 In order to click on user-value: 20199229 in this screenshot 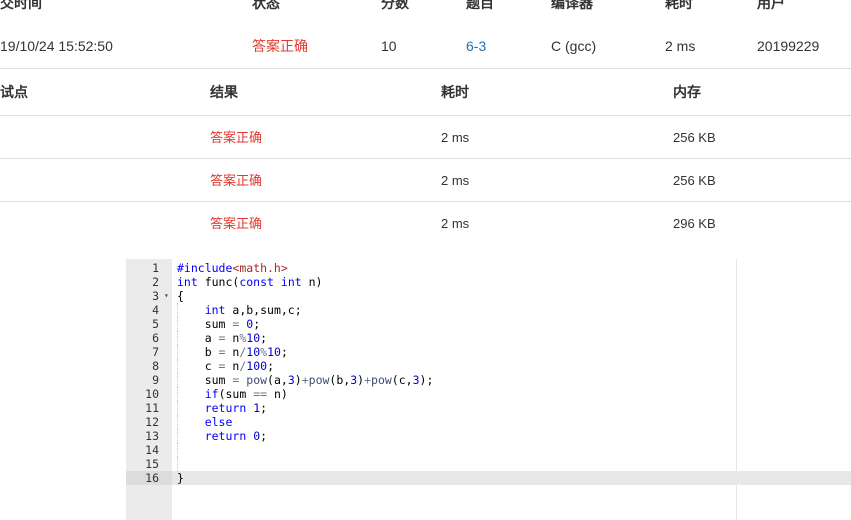, I will do `click(788, 46)`.